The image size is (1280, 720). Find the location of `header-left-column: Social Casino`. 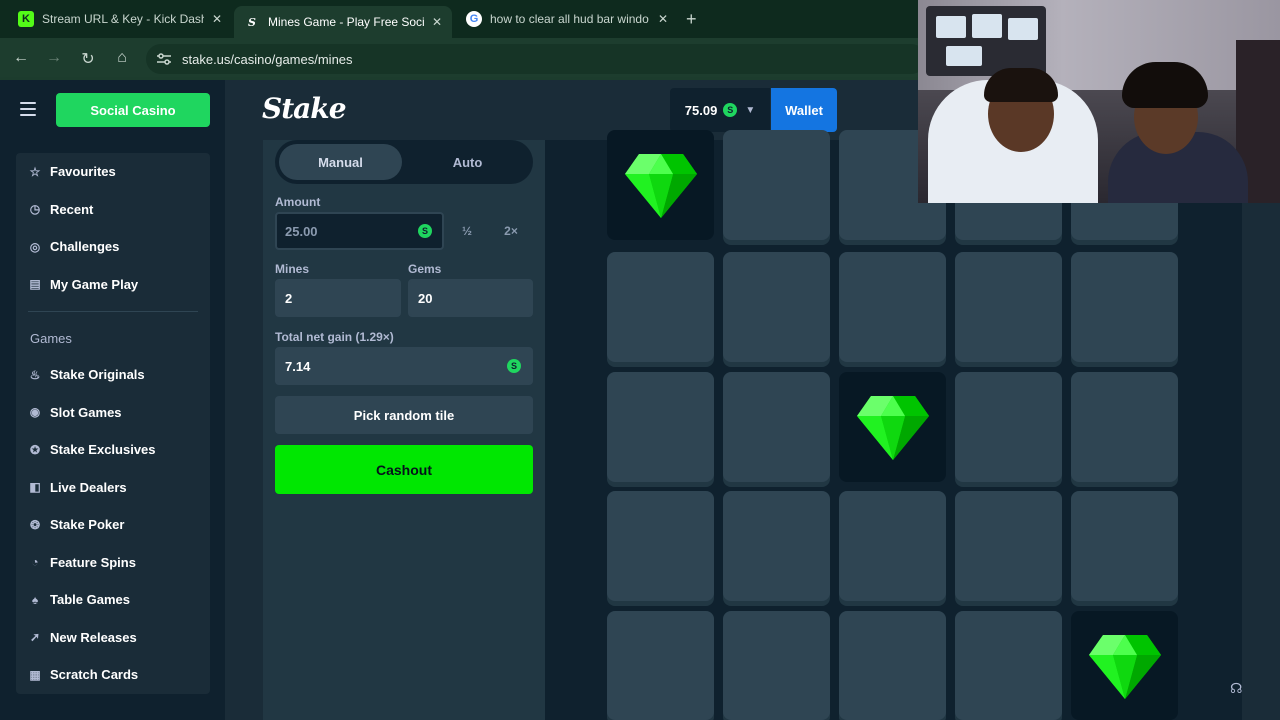

header-left-column: Social Casino is located at coordinates (112, 110).